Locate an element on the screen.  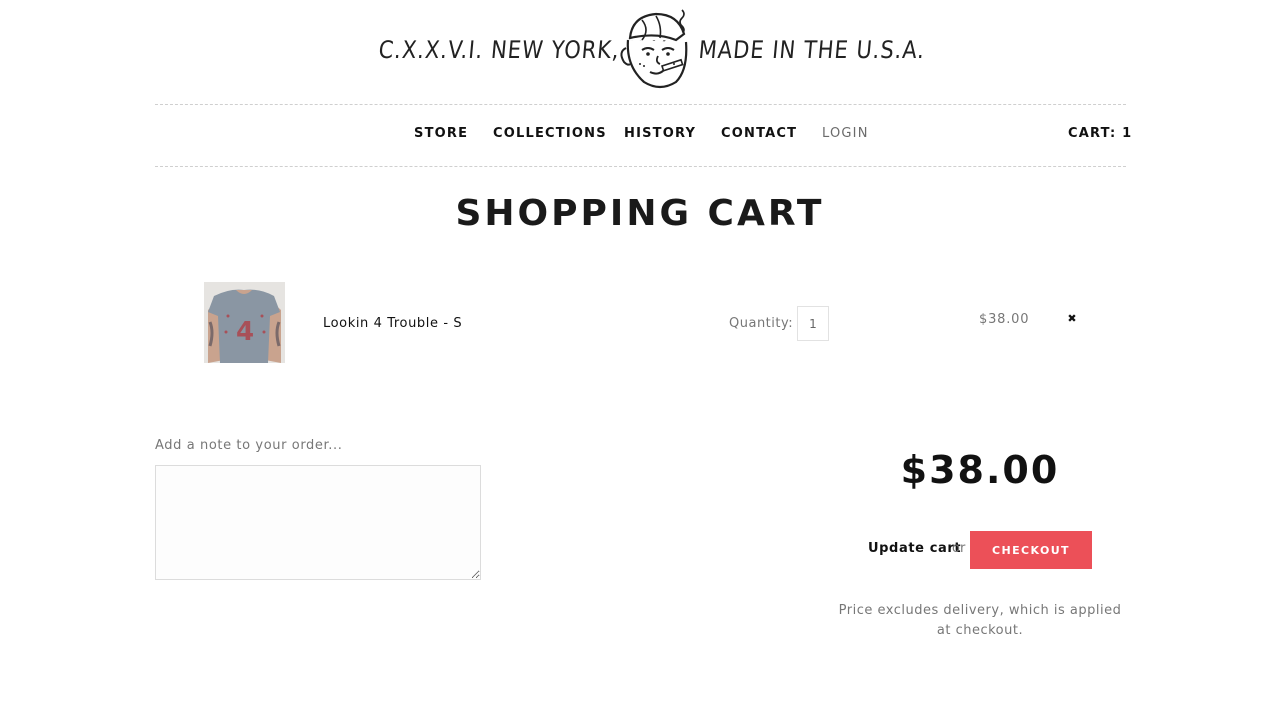
svg-text: 4 is located at coordinates (245, 332).